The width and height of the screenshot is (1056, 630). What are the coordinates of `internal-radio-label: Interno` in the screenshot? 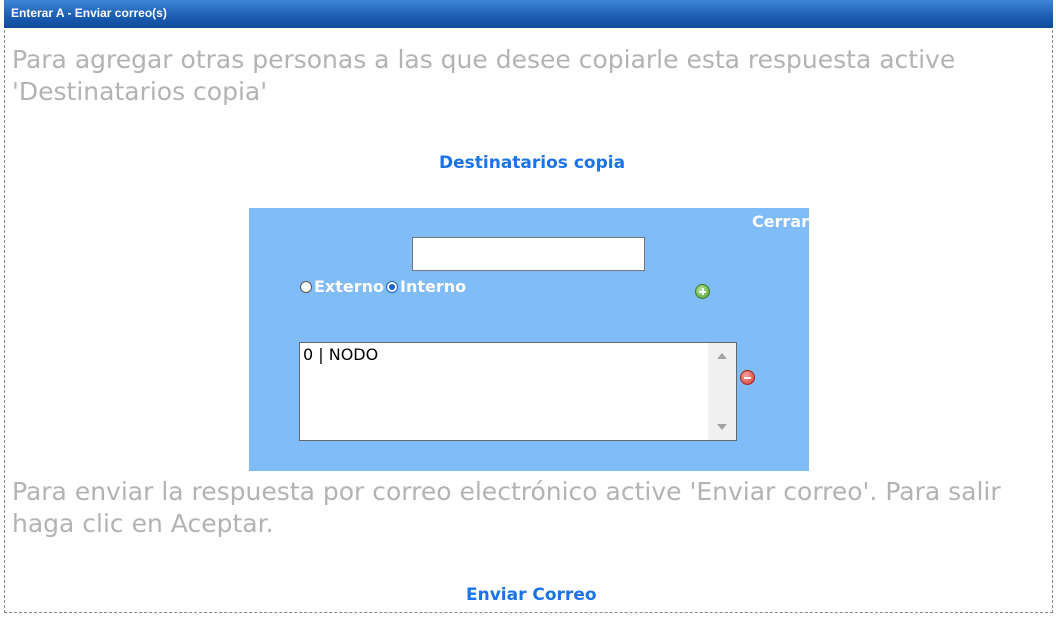 It's located at (433, 286).